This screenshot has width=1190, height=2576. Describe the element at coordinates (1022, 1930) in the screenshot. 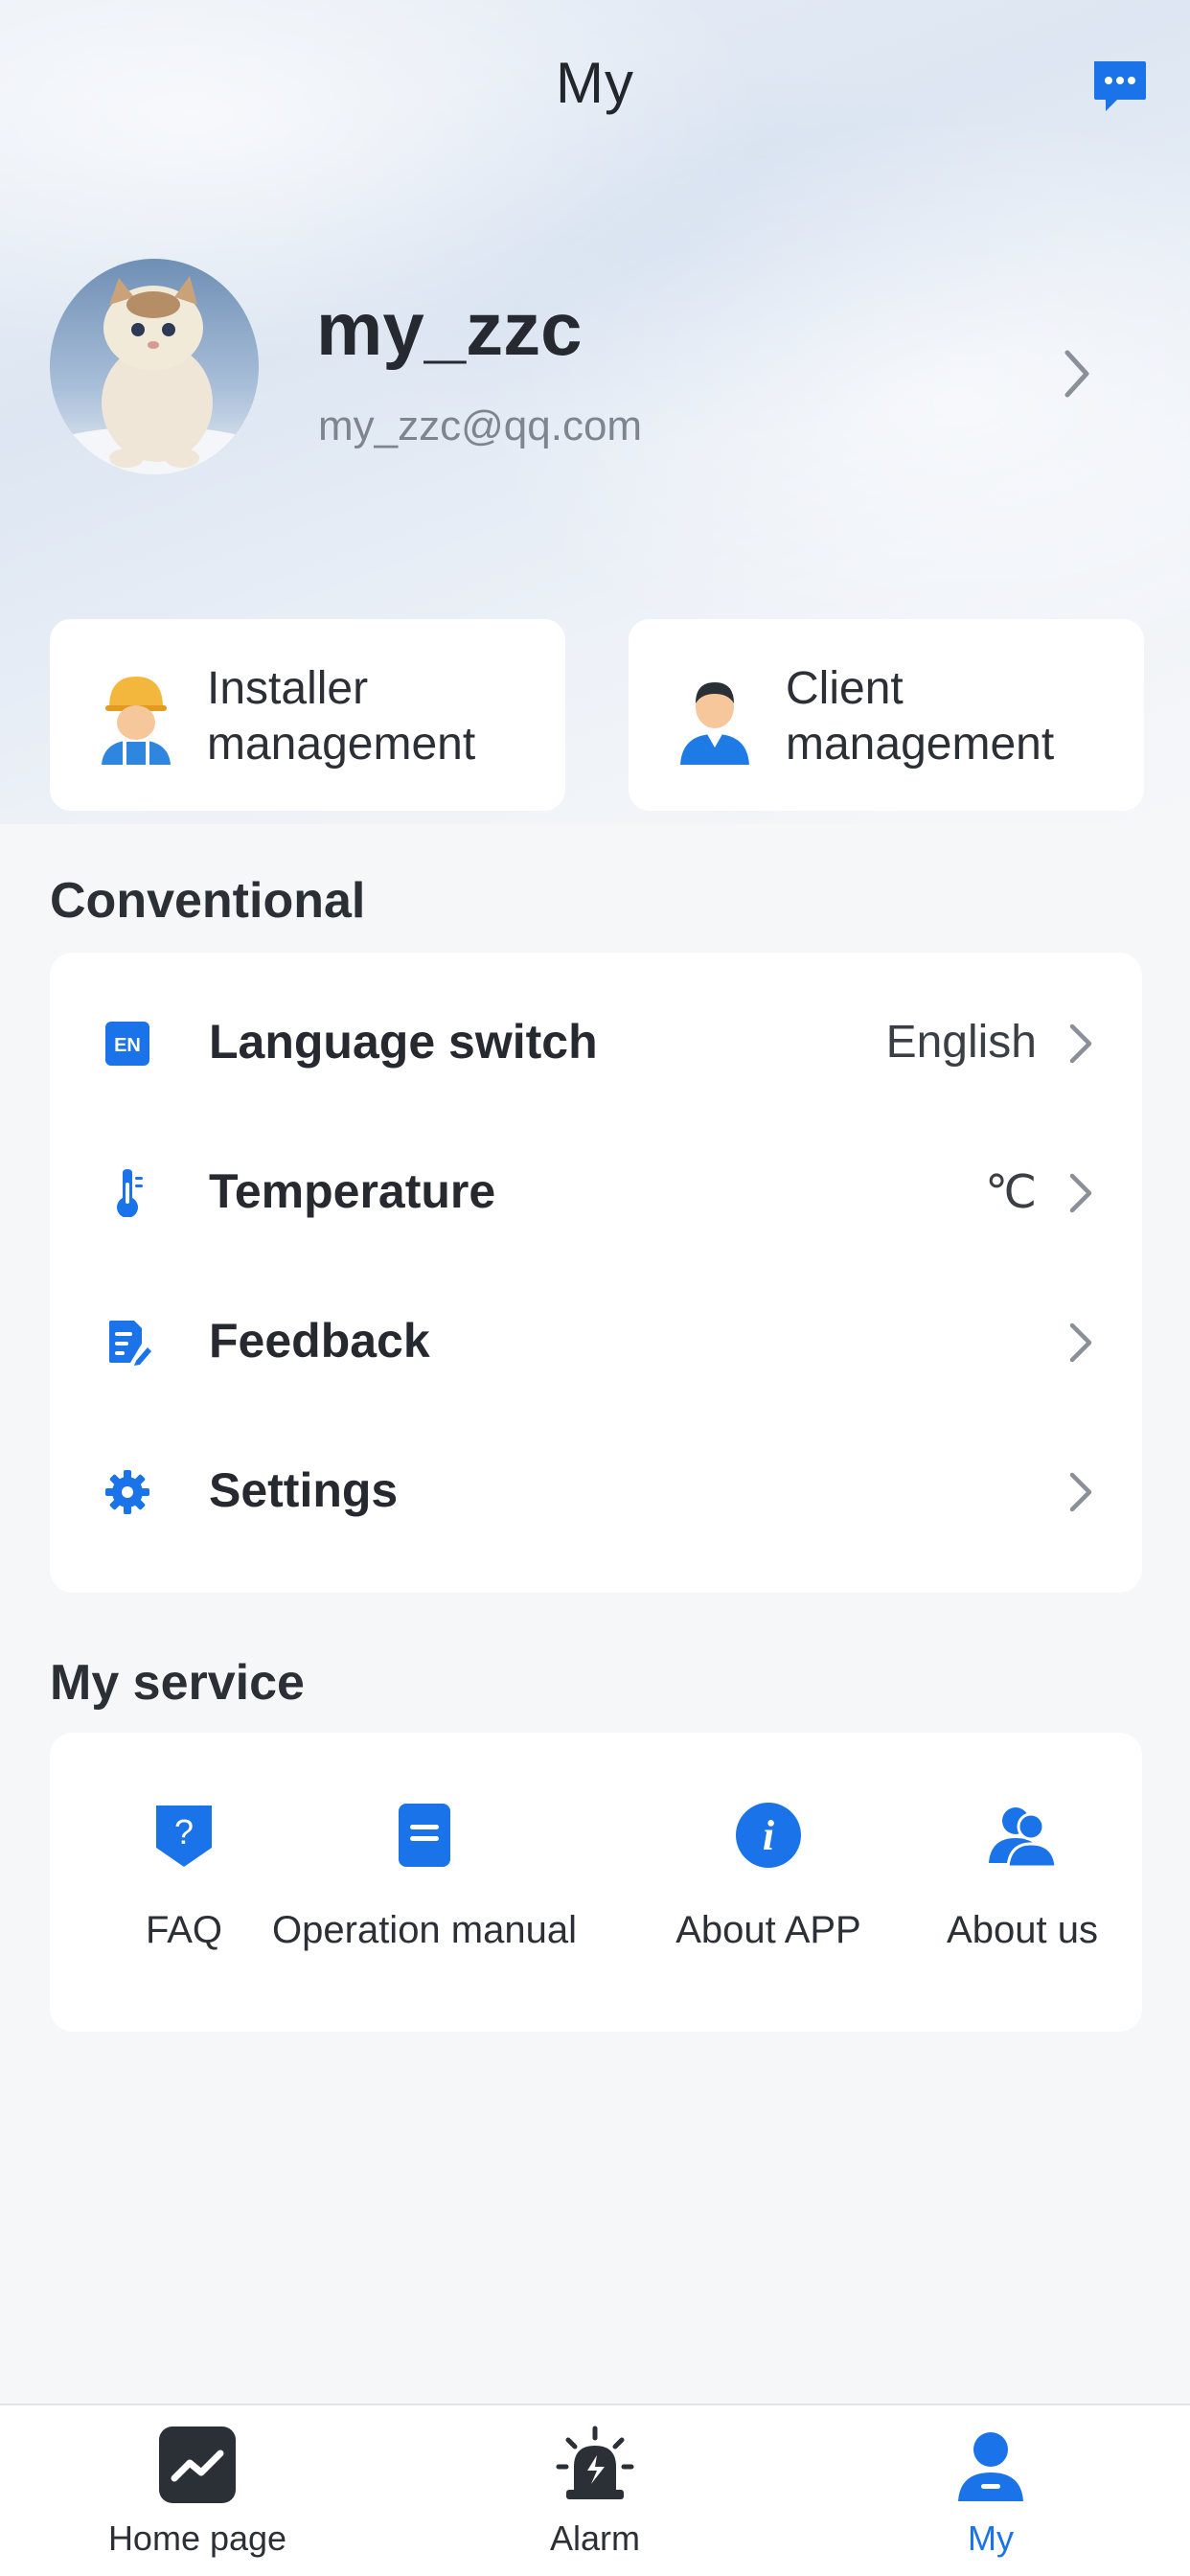

I see `about-us-label: About us` at that location.